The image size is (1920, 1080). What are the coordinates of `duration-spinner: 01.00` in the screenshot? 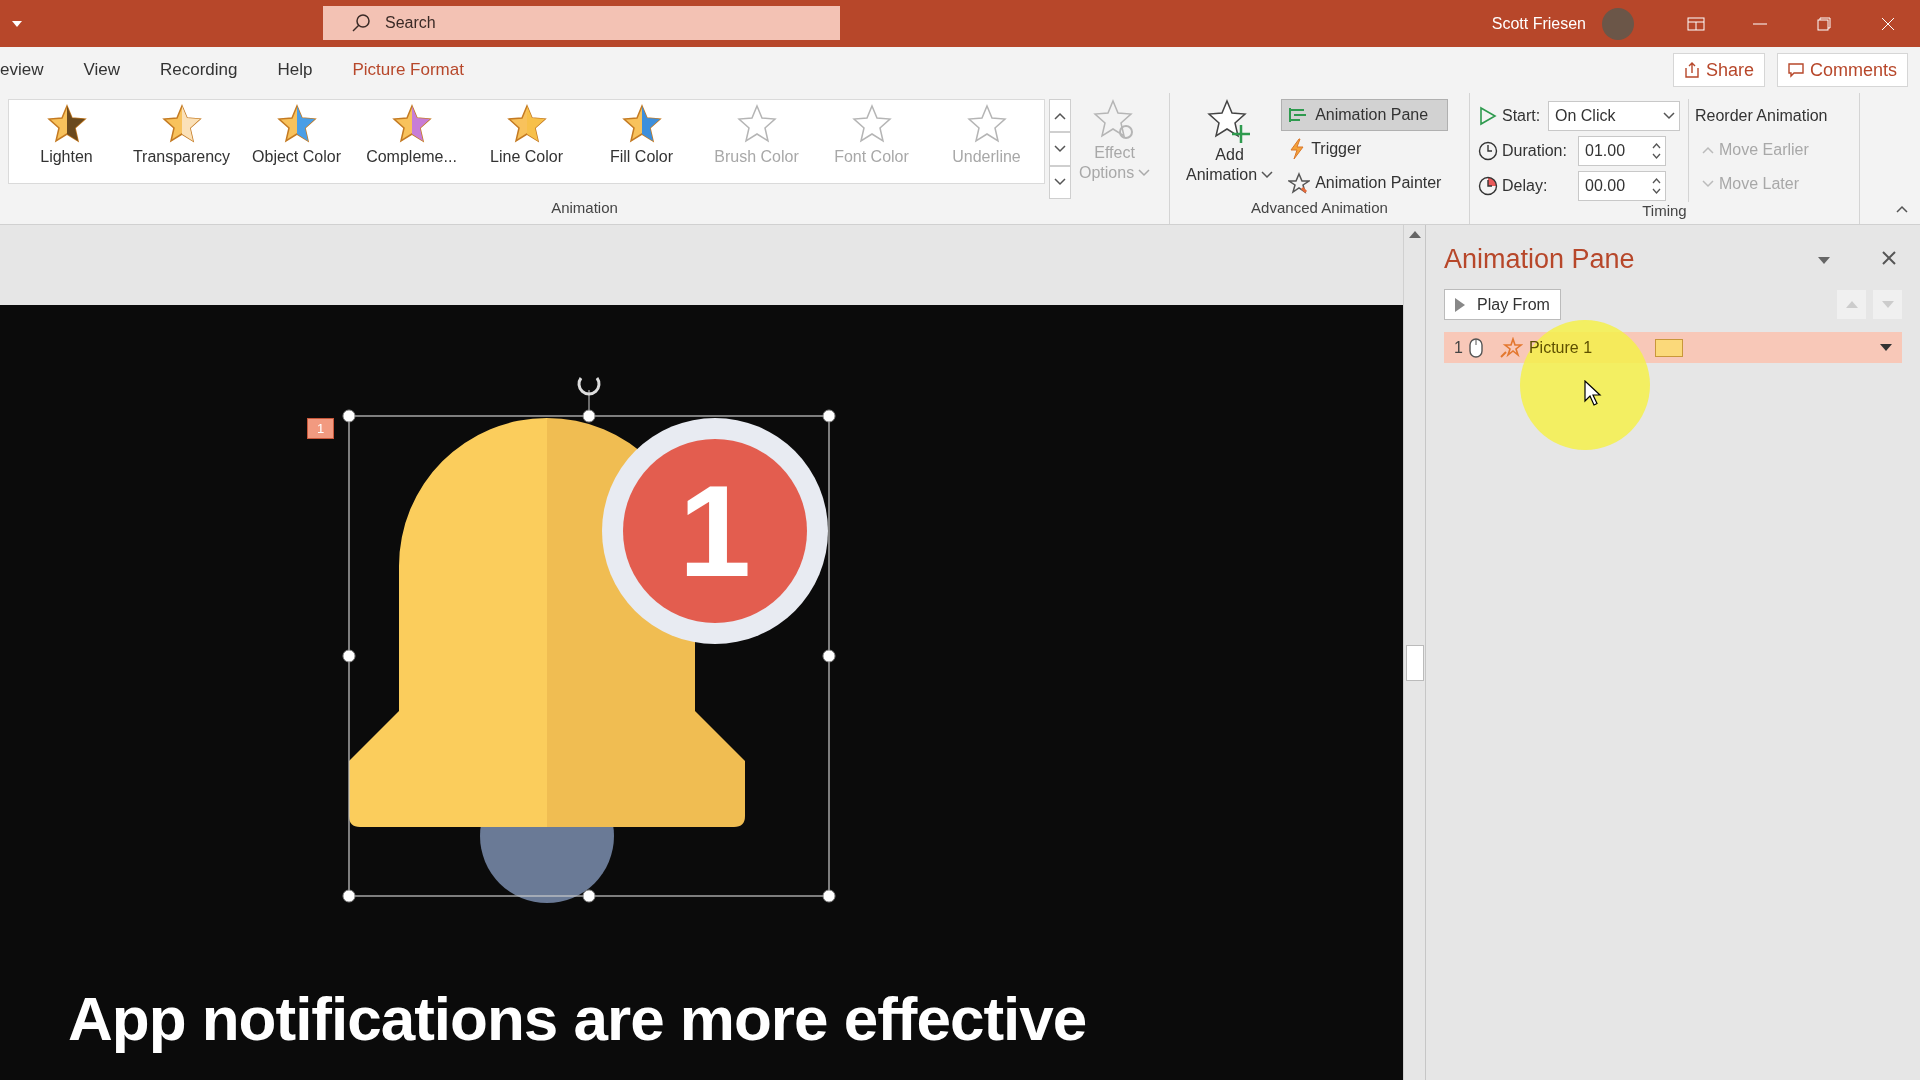 It's located at (1622, 150).